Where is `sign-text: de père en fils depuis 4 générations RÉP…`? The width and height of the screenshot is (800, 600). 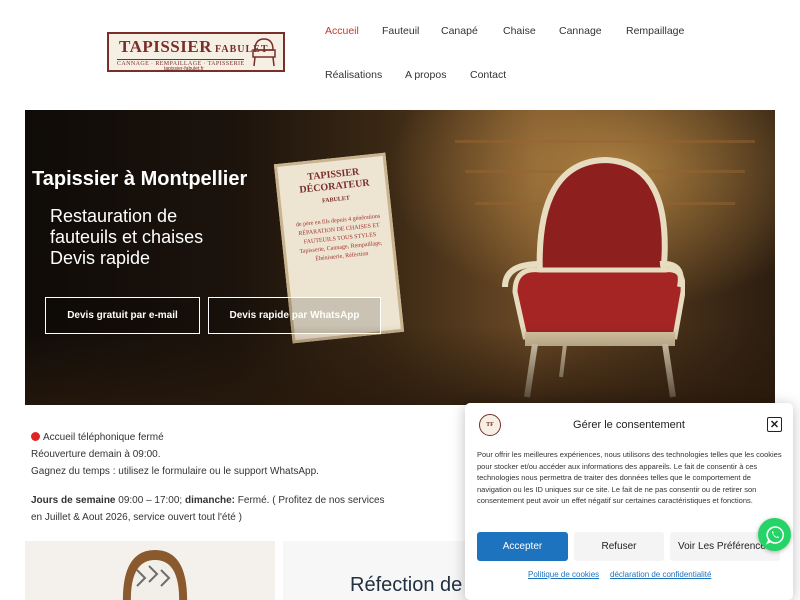 sign-text: de père en fils depuis 4 générations RÉP… is located at coordinates (339, 238).